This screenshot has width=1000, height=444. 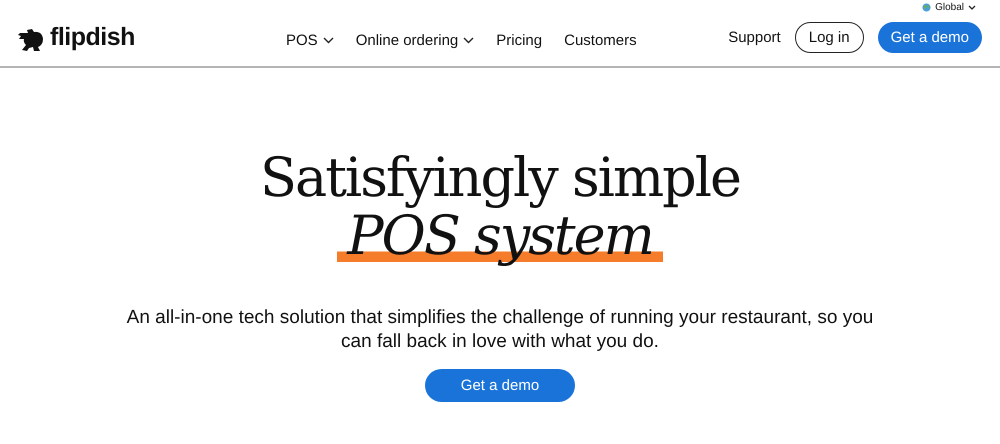 What do you see at coordinates (829, 37) in the screenshot?
I see `login-button: Log in` at bounding box center [829, 37].